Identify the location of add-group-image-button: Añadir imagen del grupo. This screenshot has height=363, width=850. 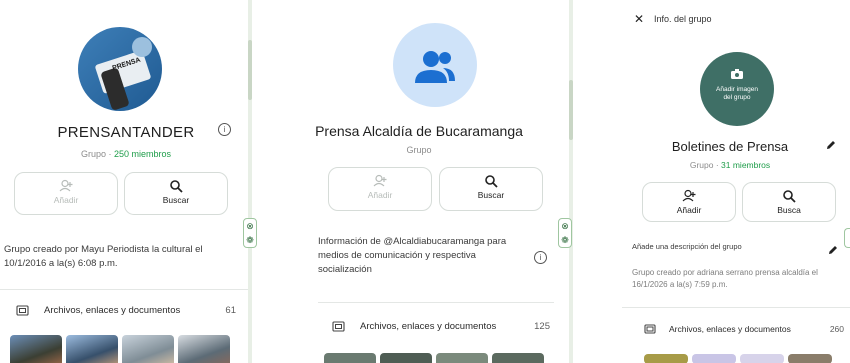
(737, 89).